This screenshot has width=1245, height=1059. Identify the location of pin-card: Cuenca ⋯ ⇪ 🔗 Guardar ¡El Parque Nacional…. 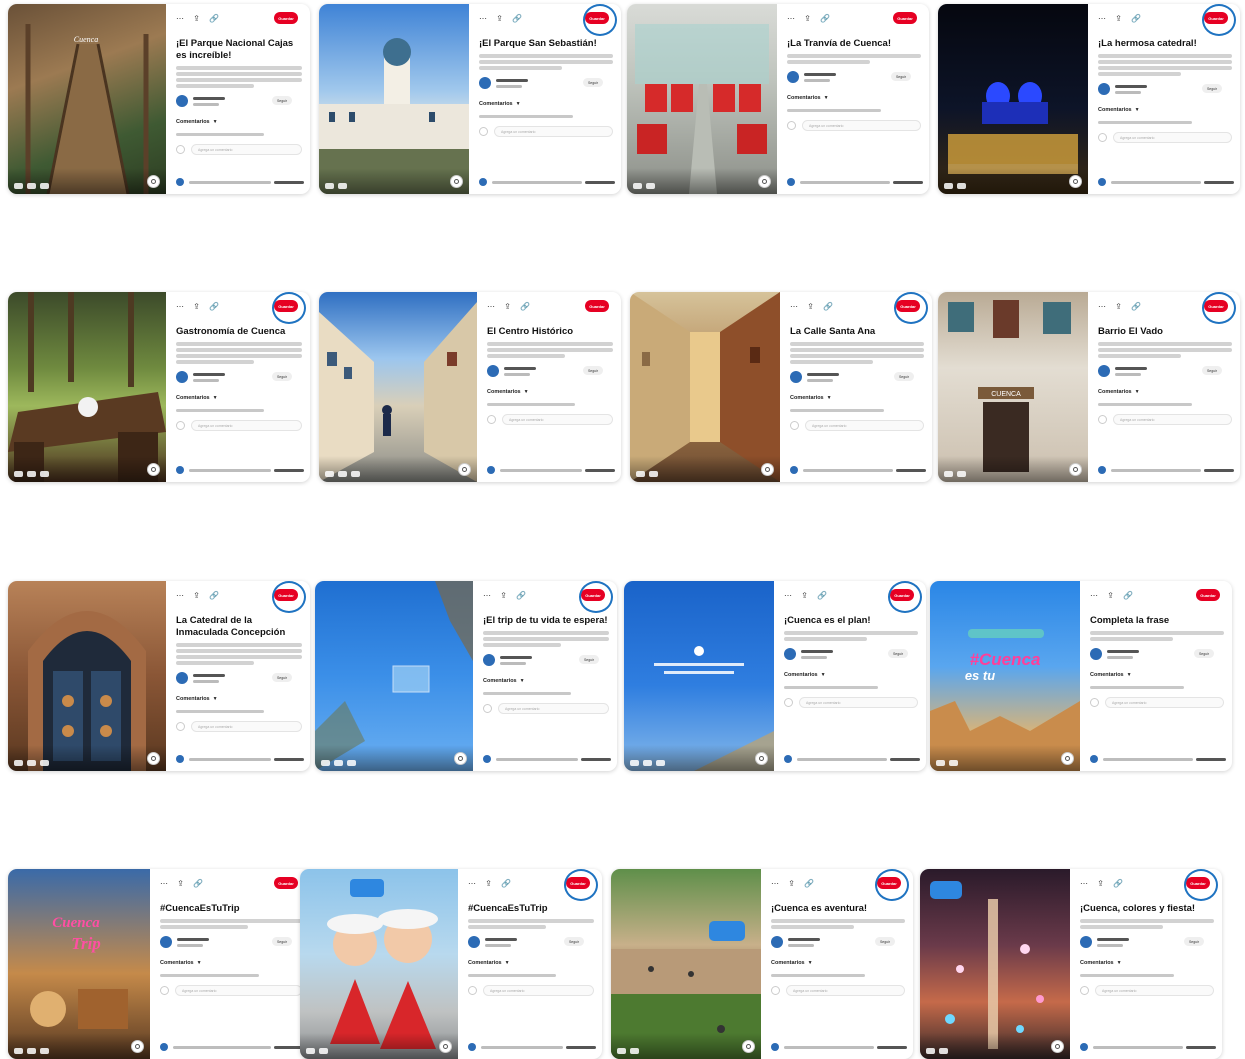
(159, 99).